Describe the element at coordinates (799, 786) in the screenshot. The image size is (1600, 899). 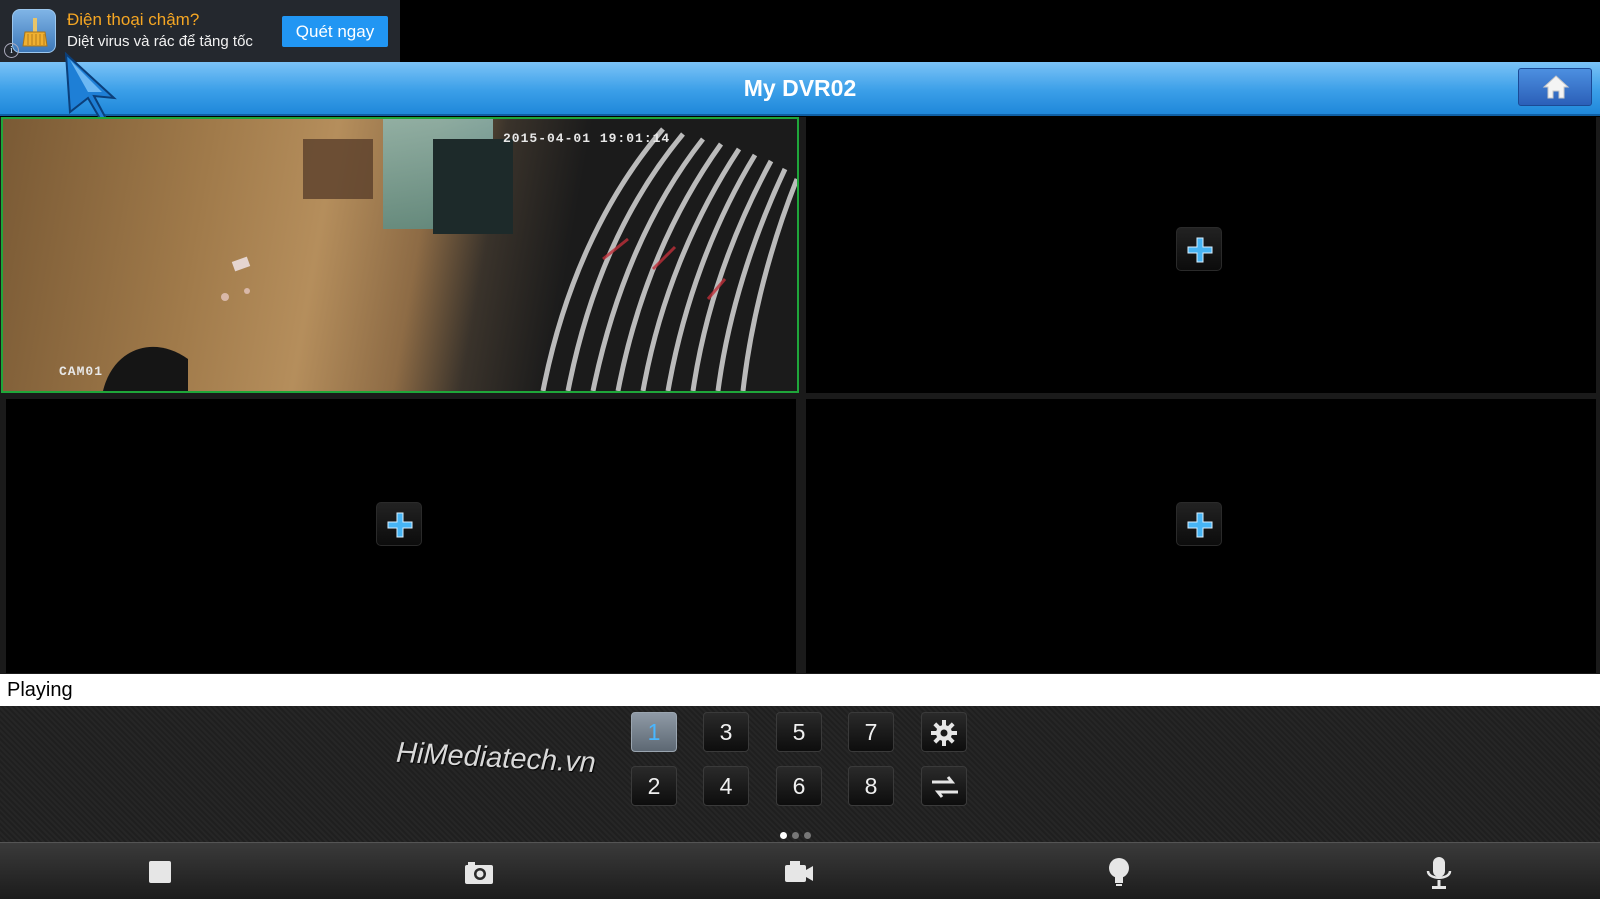
I see `channel-button-6: 6` at that location.